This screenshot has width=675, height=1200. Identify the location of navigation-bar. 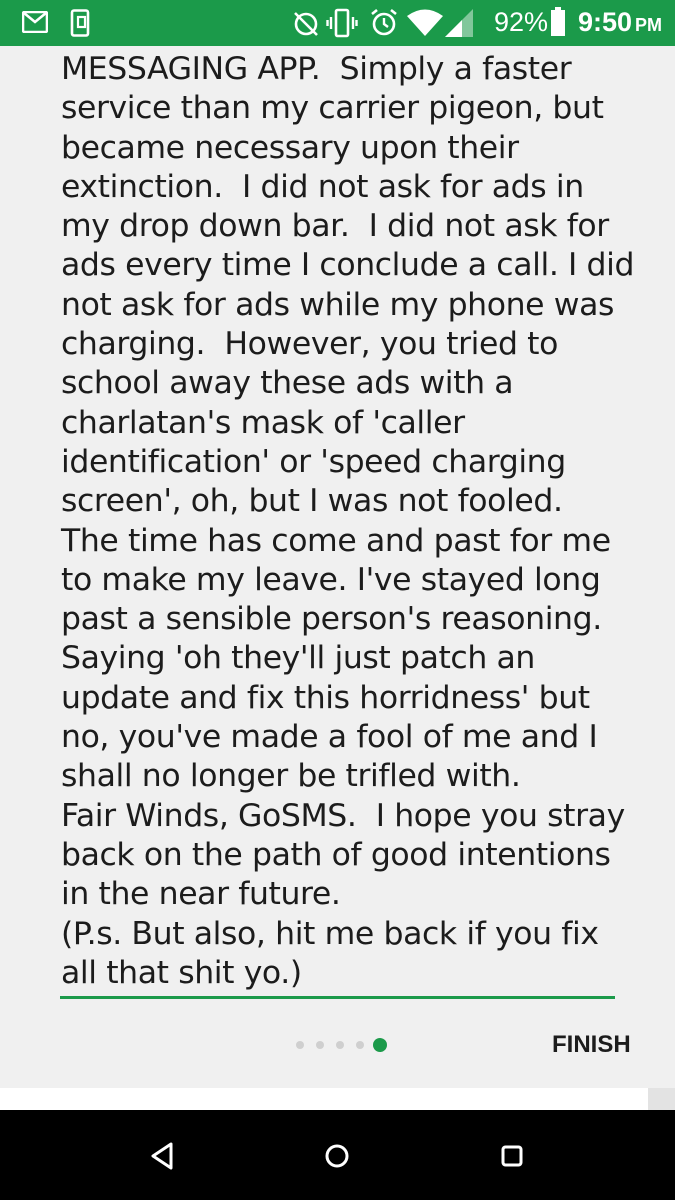
(337, 1155).